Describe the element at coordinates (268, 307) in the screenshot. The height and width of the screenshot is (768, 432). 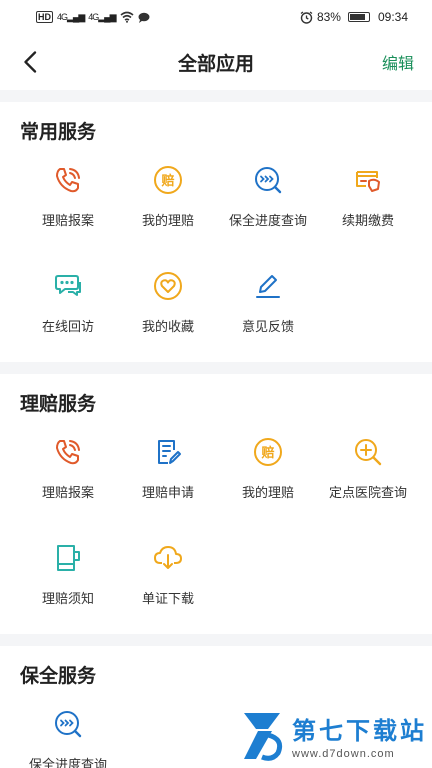
I see `service-item: 意见反馈` at that location.